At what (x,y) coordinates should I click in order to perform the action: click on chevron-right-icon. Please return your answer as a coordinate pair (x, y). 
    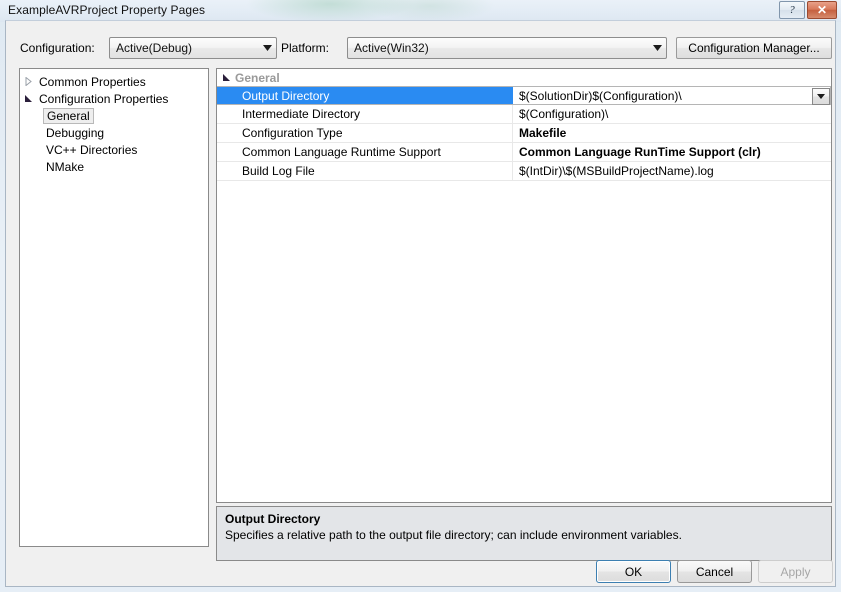
    Looking at the image, I should click on (28, 81).